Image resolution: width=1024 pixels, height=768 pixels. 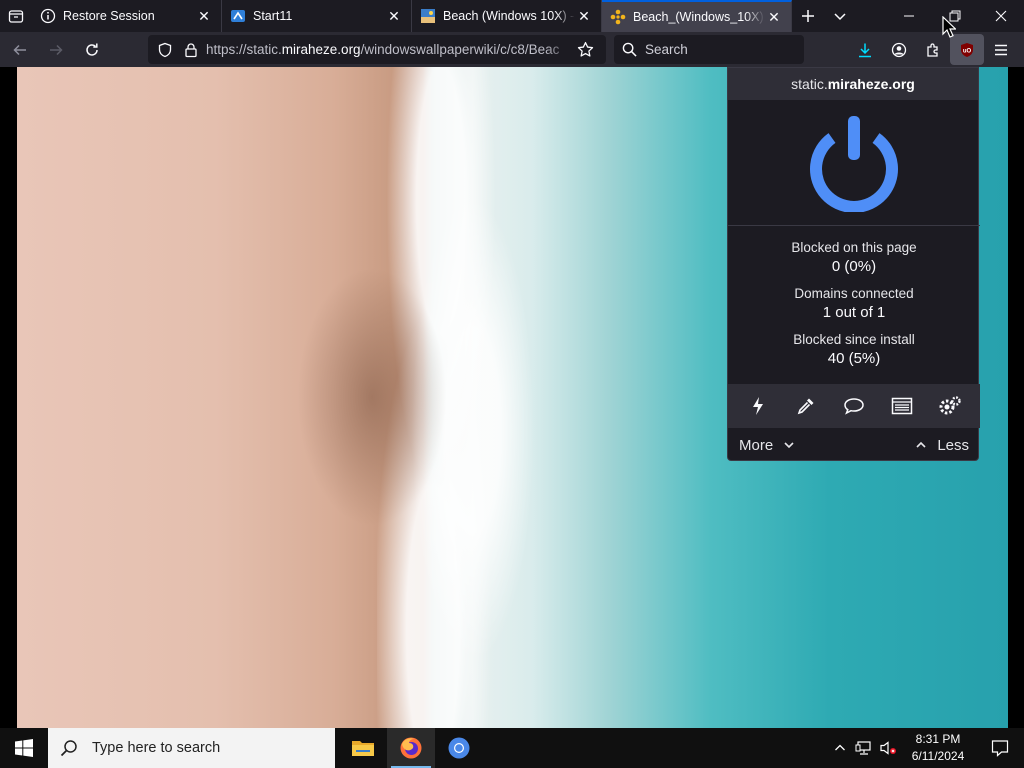 I want to click on clock-time: 8:31 PM, so click(x=938, y=739).